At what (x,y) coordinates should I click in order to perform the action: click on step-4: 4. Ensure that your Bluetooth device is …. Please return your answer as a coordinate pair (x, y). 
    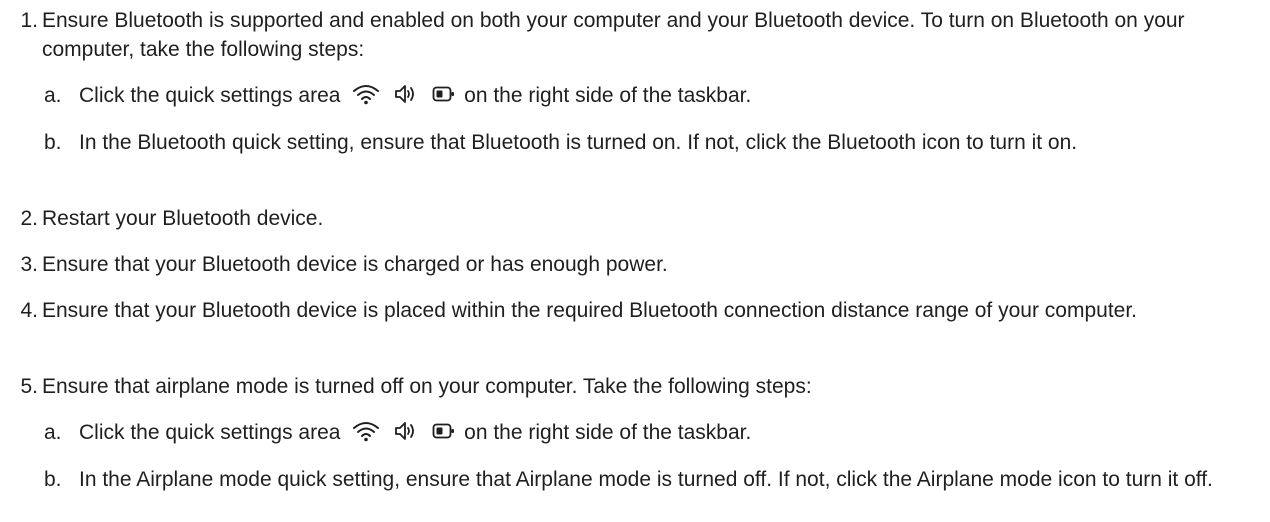
    Looking at the image, I should click on (631, 310).